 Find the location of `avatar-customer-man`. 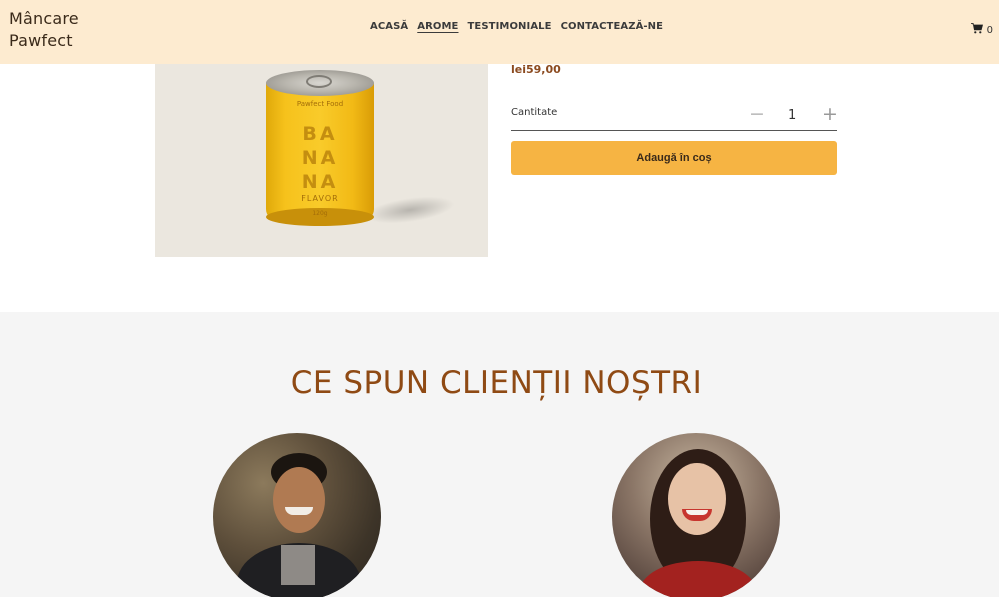

avatar-customer-man is located at coordinates (297, 515).